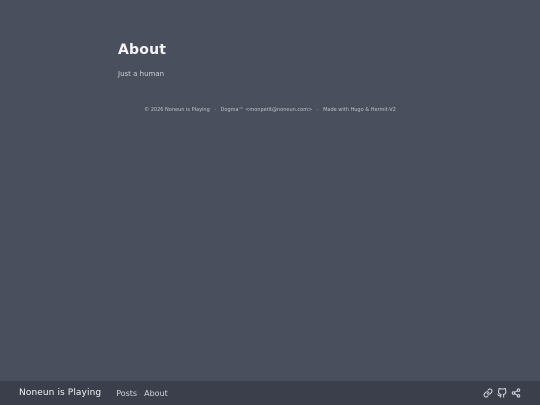 This screenshot has height=405, width=540. What do you see at coordinates (142, 393) in the screenshot?
I see `nav-menu: Posts About` at bounding box center [142, 393].